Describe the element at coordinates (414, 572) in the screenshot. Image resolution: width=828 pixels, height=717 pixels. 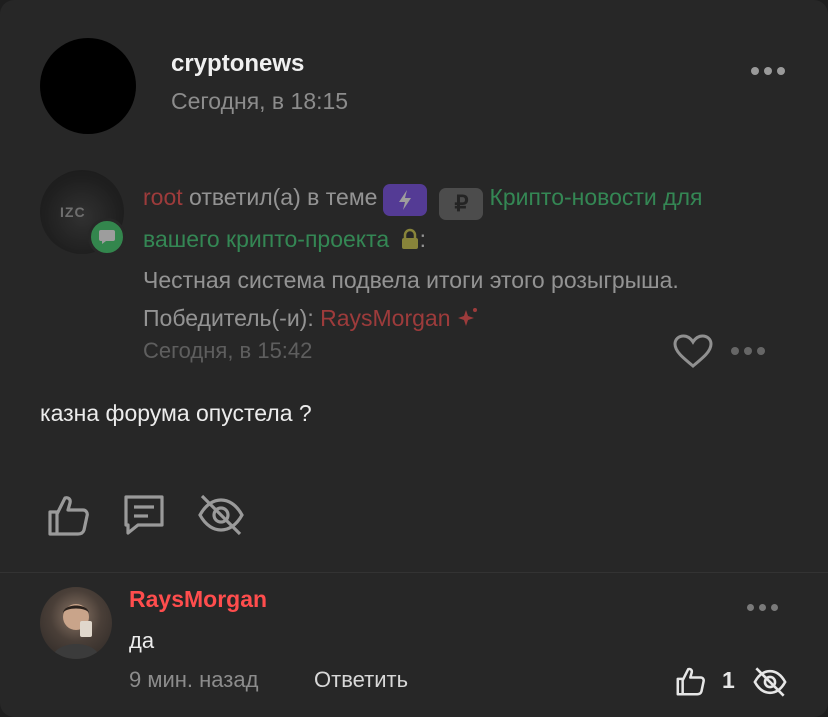
I see `divider` at that location.